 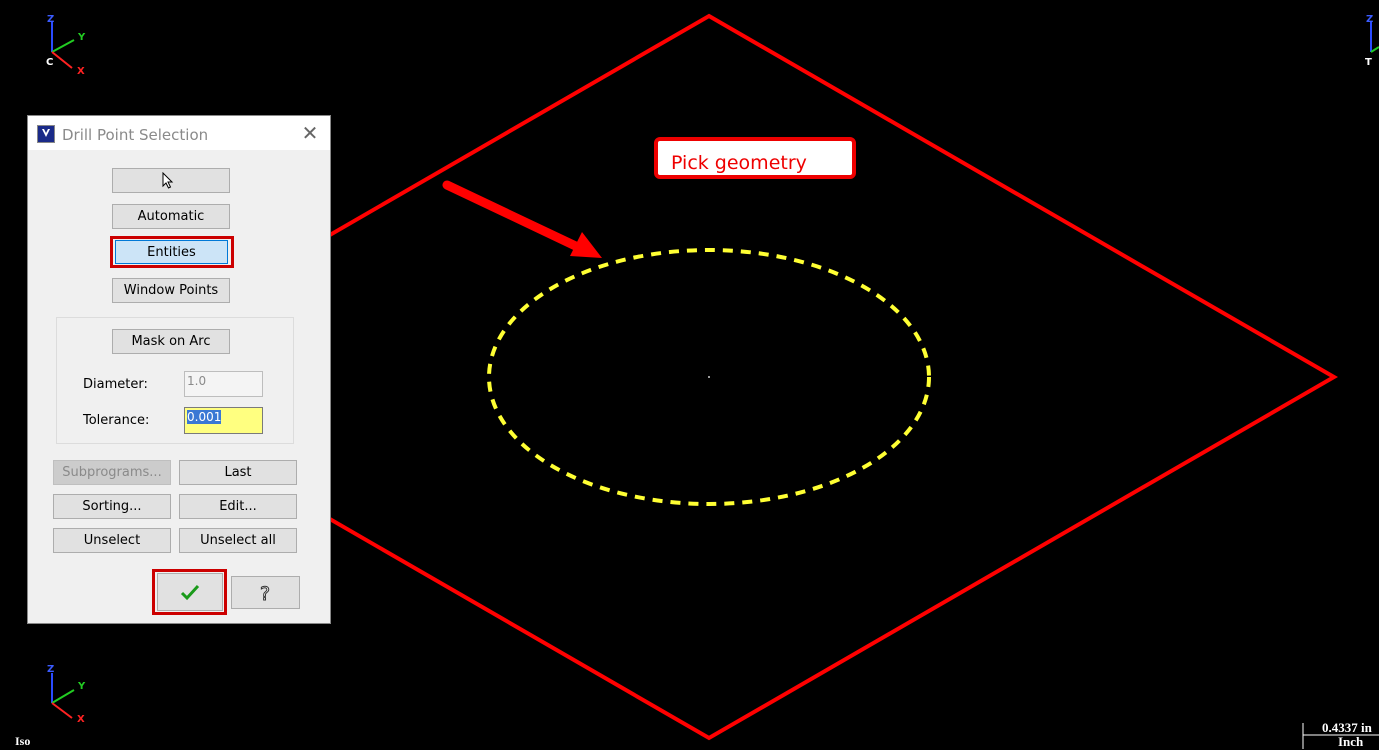 I want to click on app-icon, so click(x=46, y=134).